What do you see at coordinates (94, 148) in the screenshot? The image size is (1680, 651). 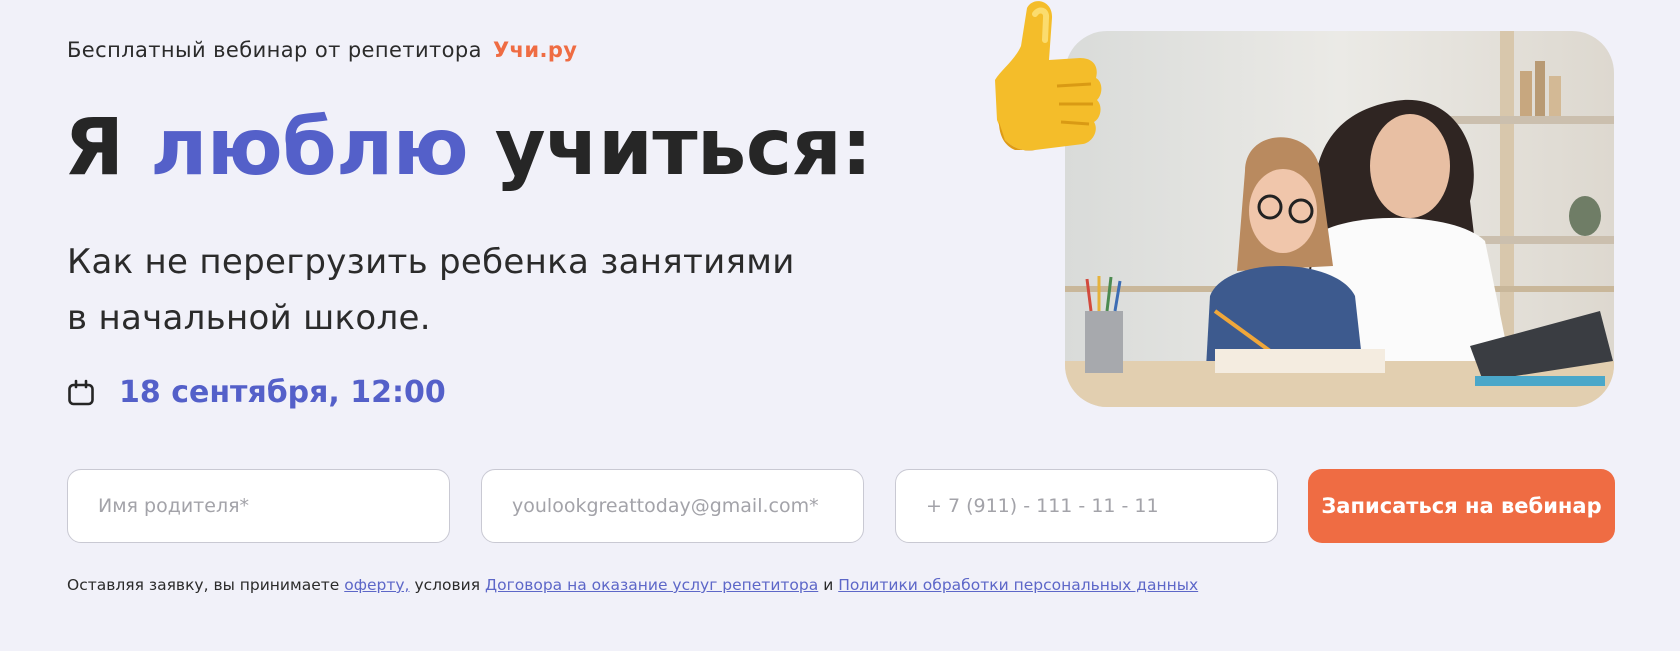 I see `title-part-1: Я` at bounding box center [94, 148].